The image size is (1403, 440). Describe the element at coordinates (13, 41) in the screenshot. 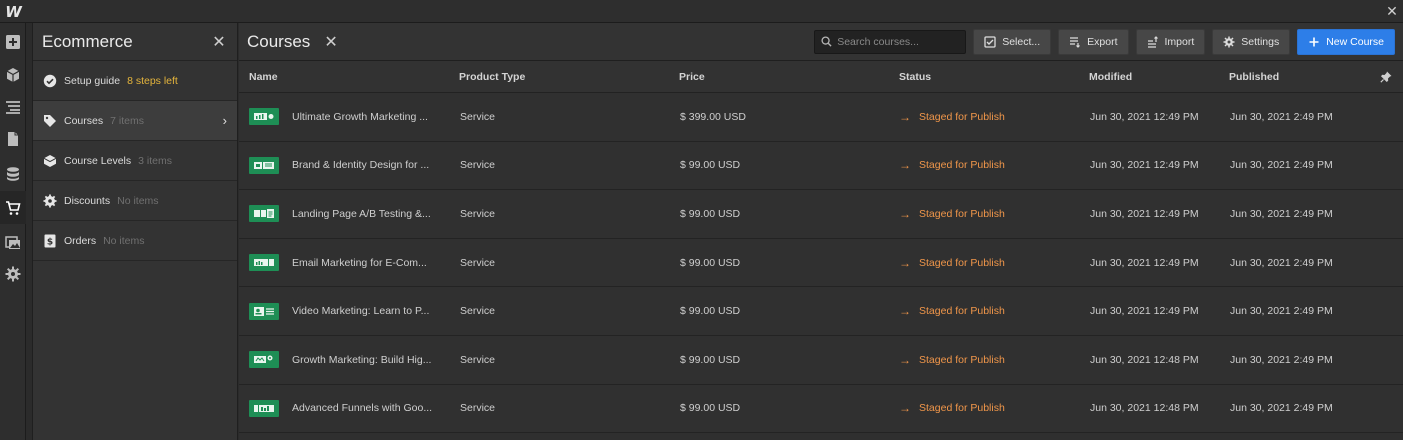

I see `add-panel-icon` at that location.